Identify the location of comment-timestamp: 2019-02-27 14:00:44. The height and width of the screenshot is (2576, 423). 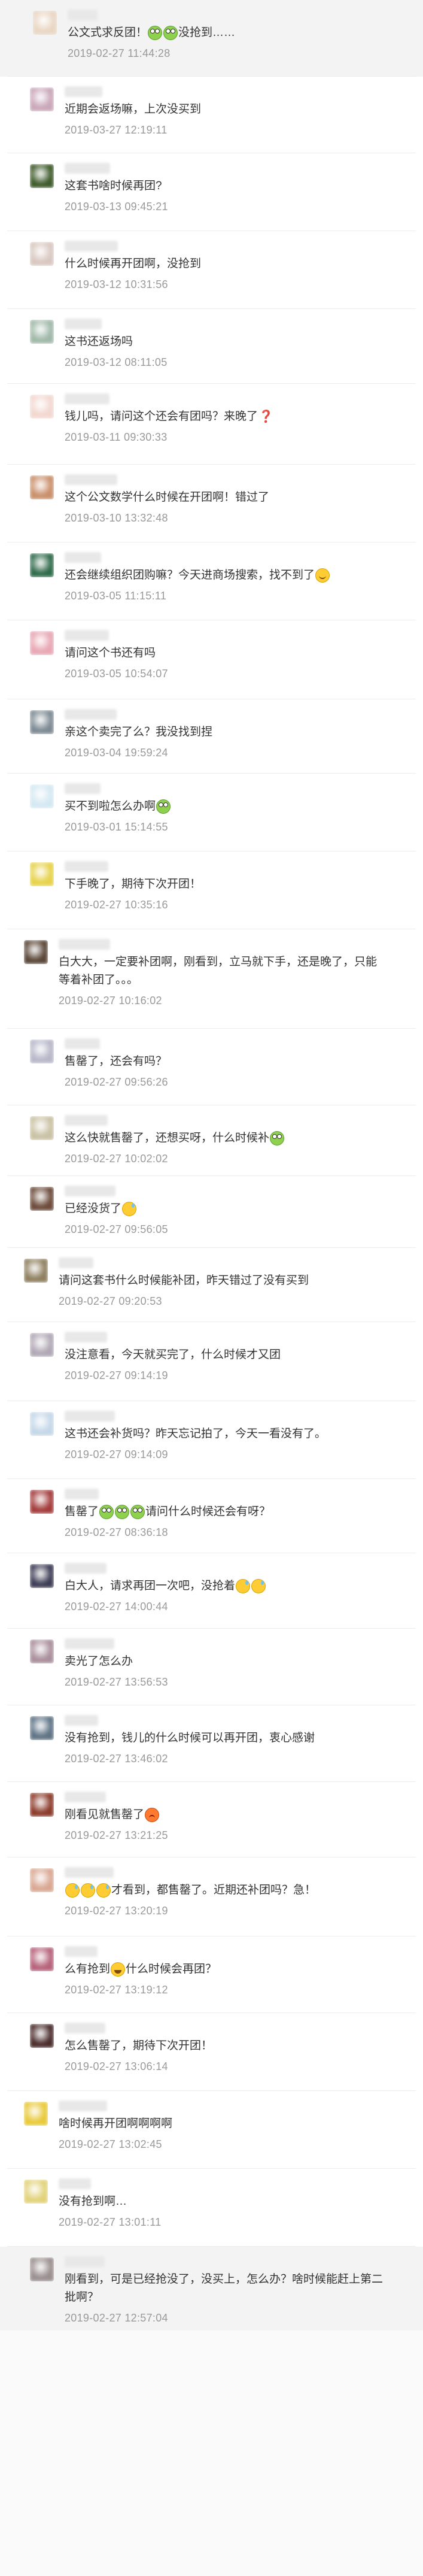
(117, 1607).